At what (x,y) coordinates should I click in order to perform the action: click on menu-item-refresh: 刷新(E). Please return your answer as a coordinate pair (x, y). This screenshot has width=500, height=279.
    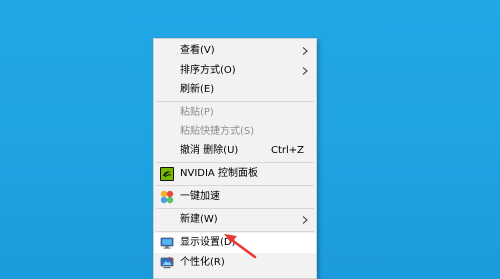
    Looking at the image, I should click on (235, 90).